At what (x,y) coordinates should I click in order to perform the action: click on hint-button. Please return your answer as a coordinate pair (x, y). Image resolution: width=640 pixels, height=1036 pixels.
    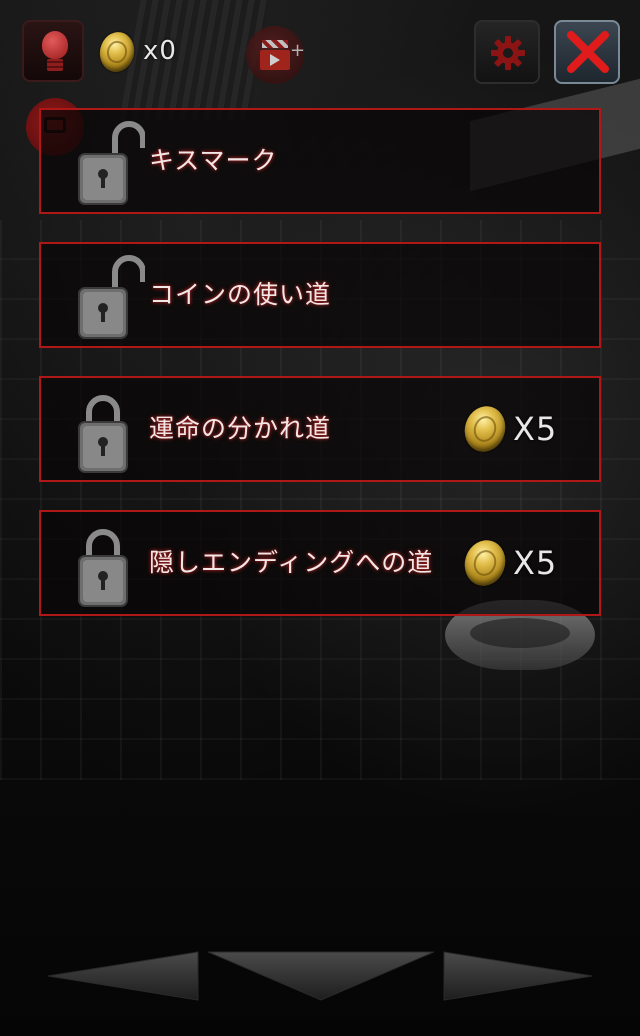
    Looking at the image, I should click on (53, 51).